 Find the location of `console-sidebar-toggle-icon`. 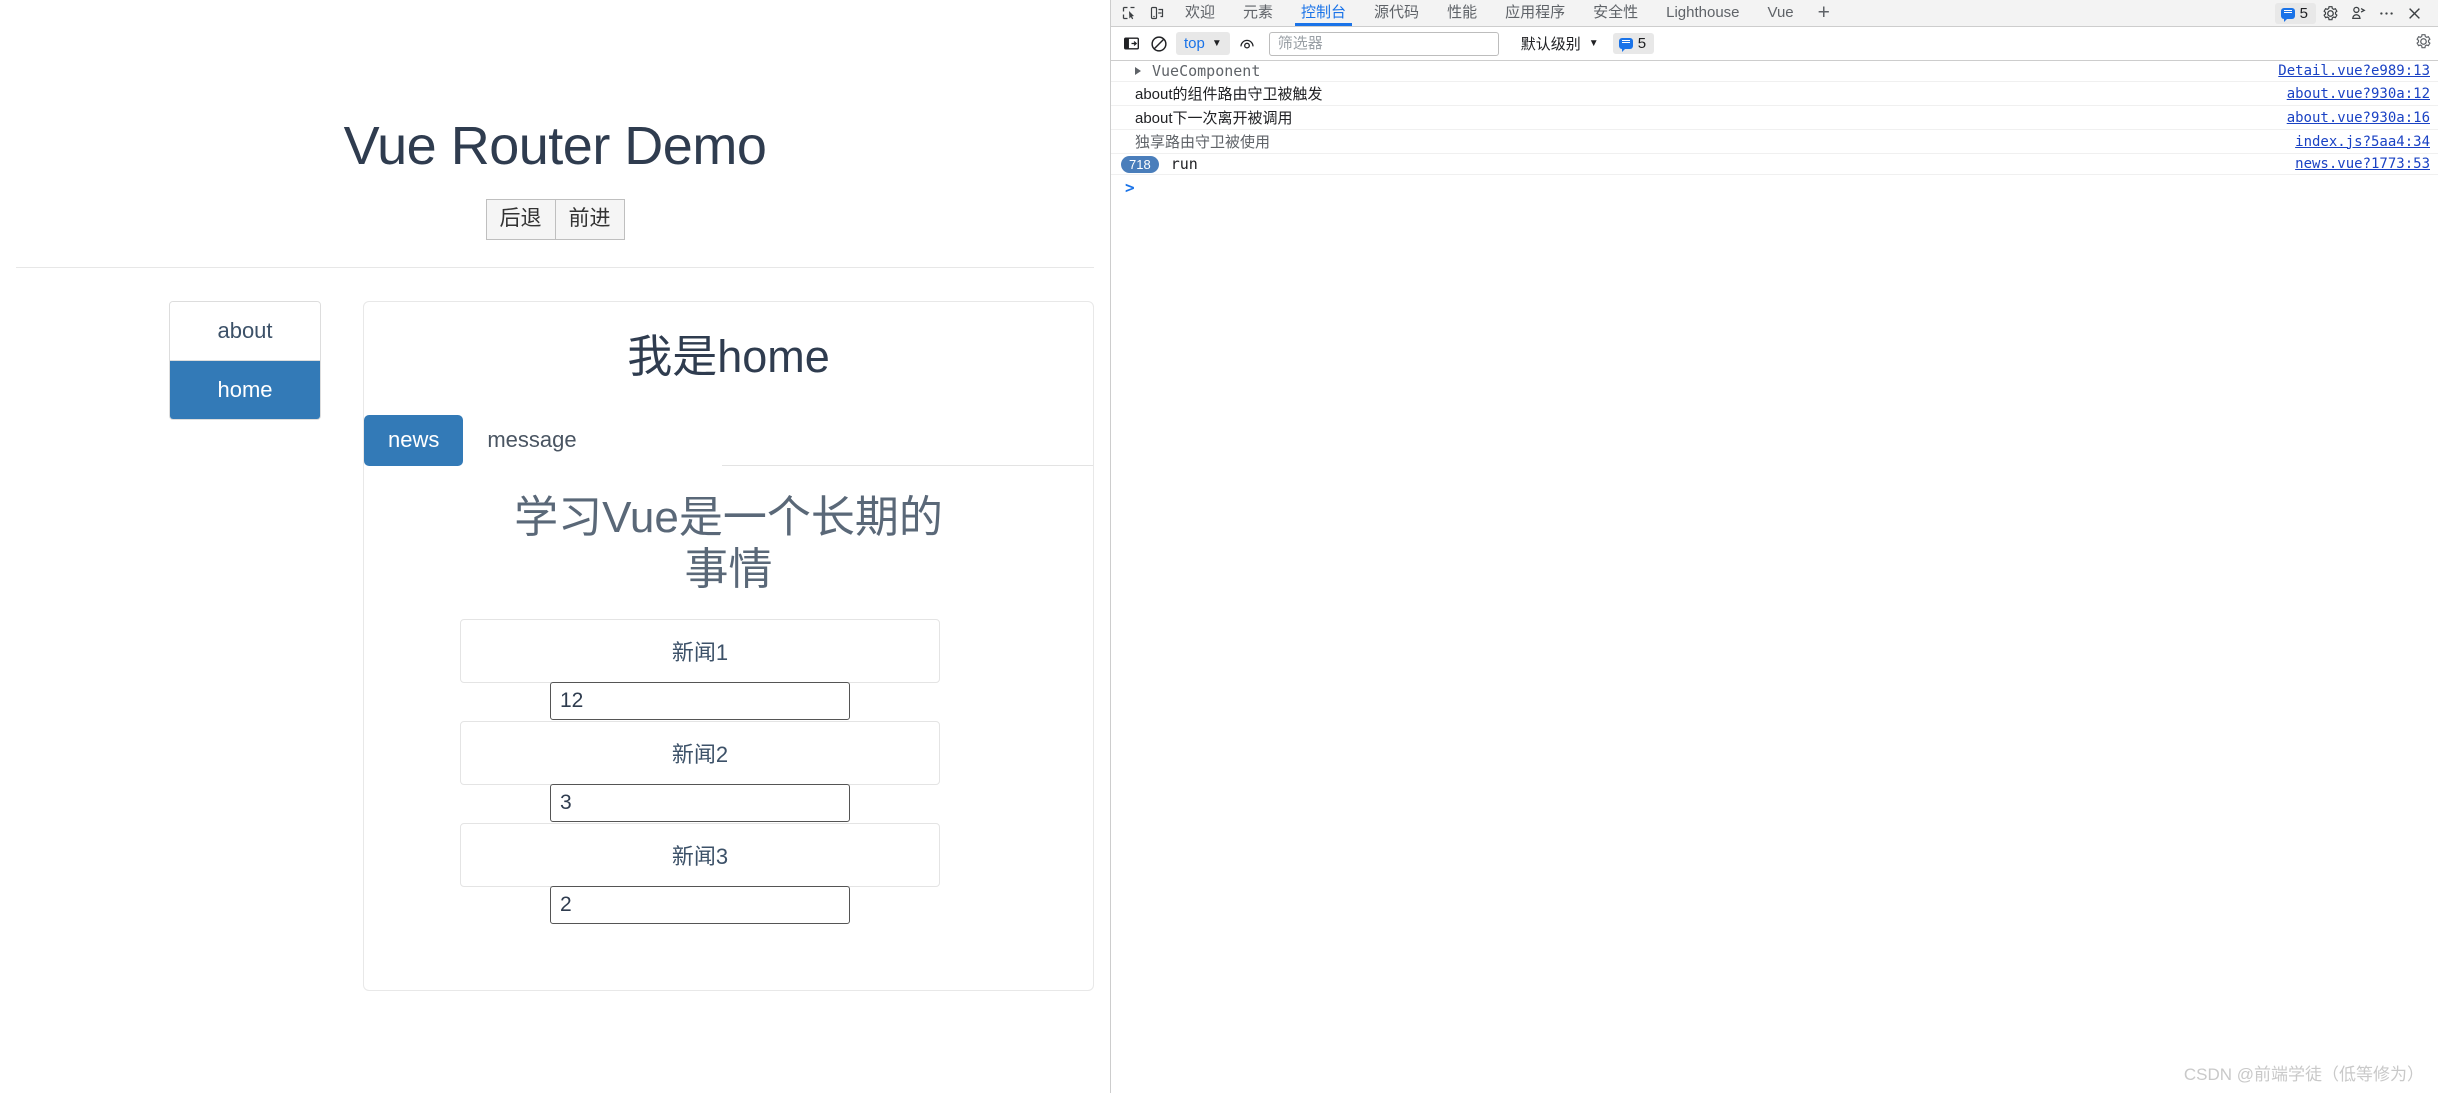

console-sidebar-toggle-icon is located at coordinates (1131, 44).